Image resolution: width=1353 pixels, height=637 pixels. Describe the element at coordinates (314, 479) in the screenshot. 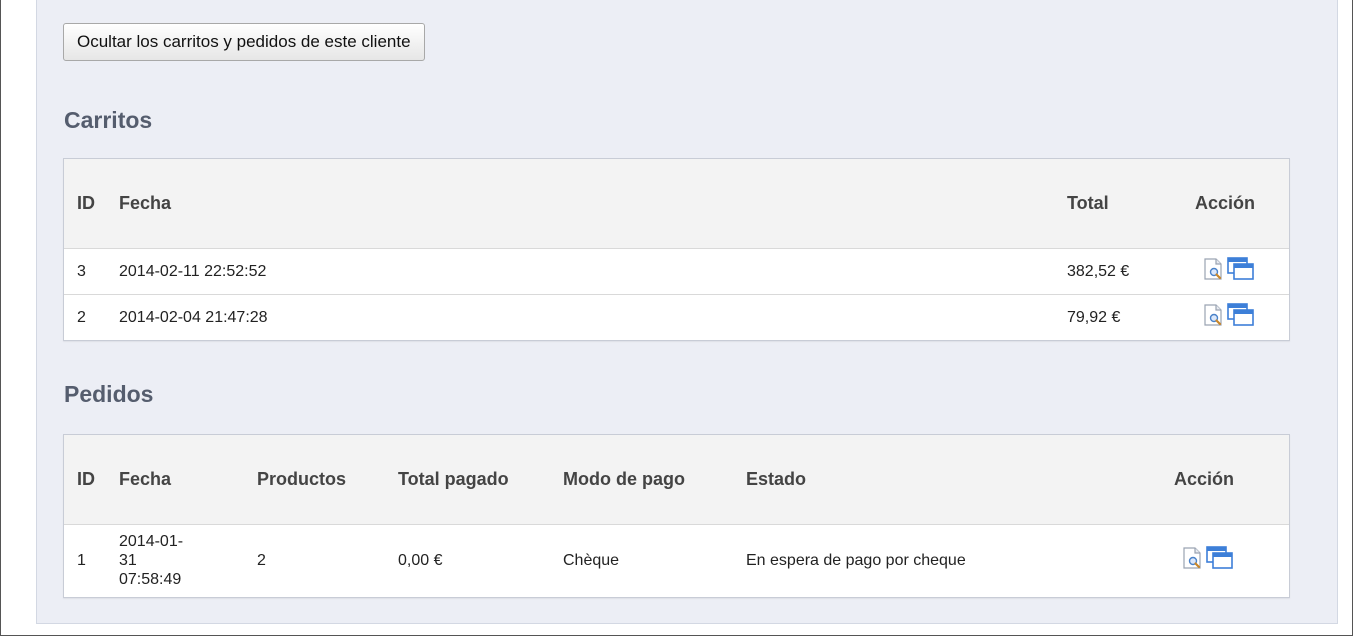

I see `column-header-products: Productos` at that location.